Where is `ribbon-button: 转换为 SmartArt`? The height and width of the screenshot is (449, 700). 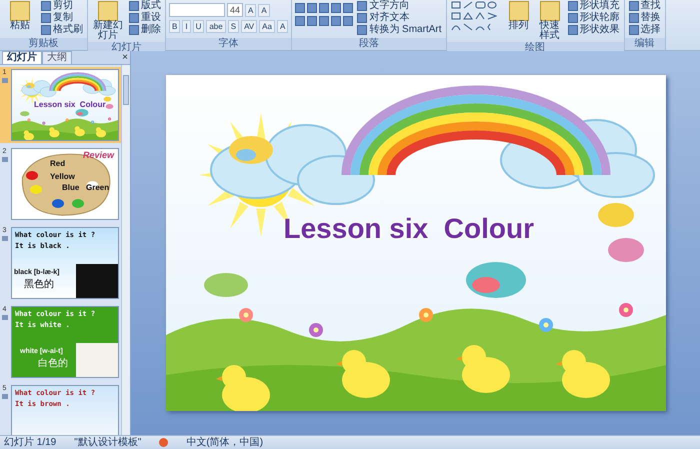
ribbon-button: 转换为 SmartArt is located at coordinates (399, 30).